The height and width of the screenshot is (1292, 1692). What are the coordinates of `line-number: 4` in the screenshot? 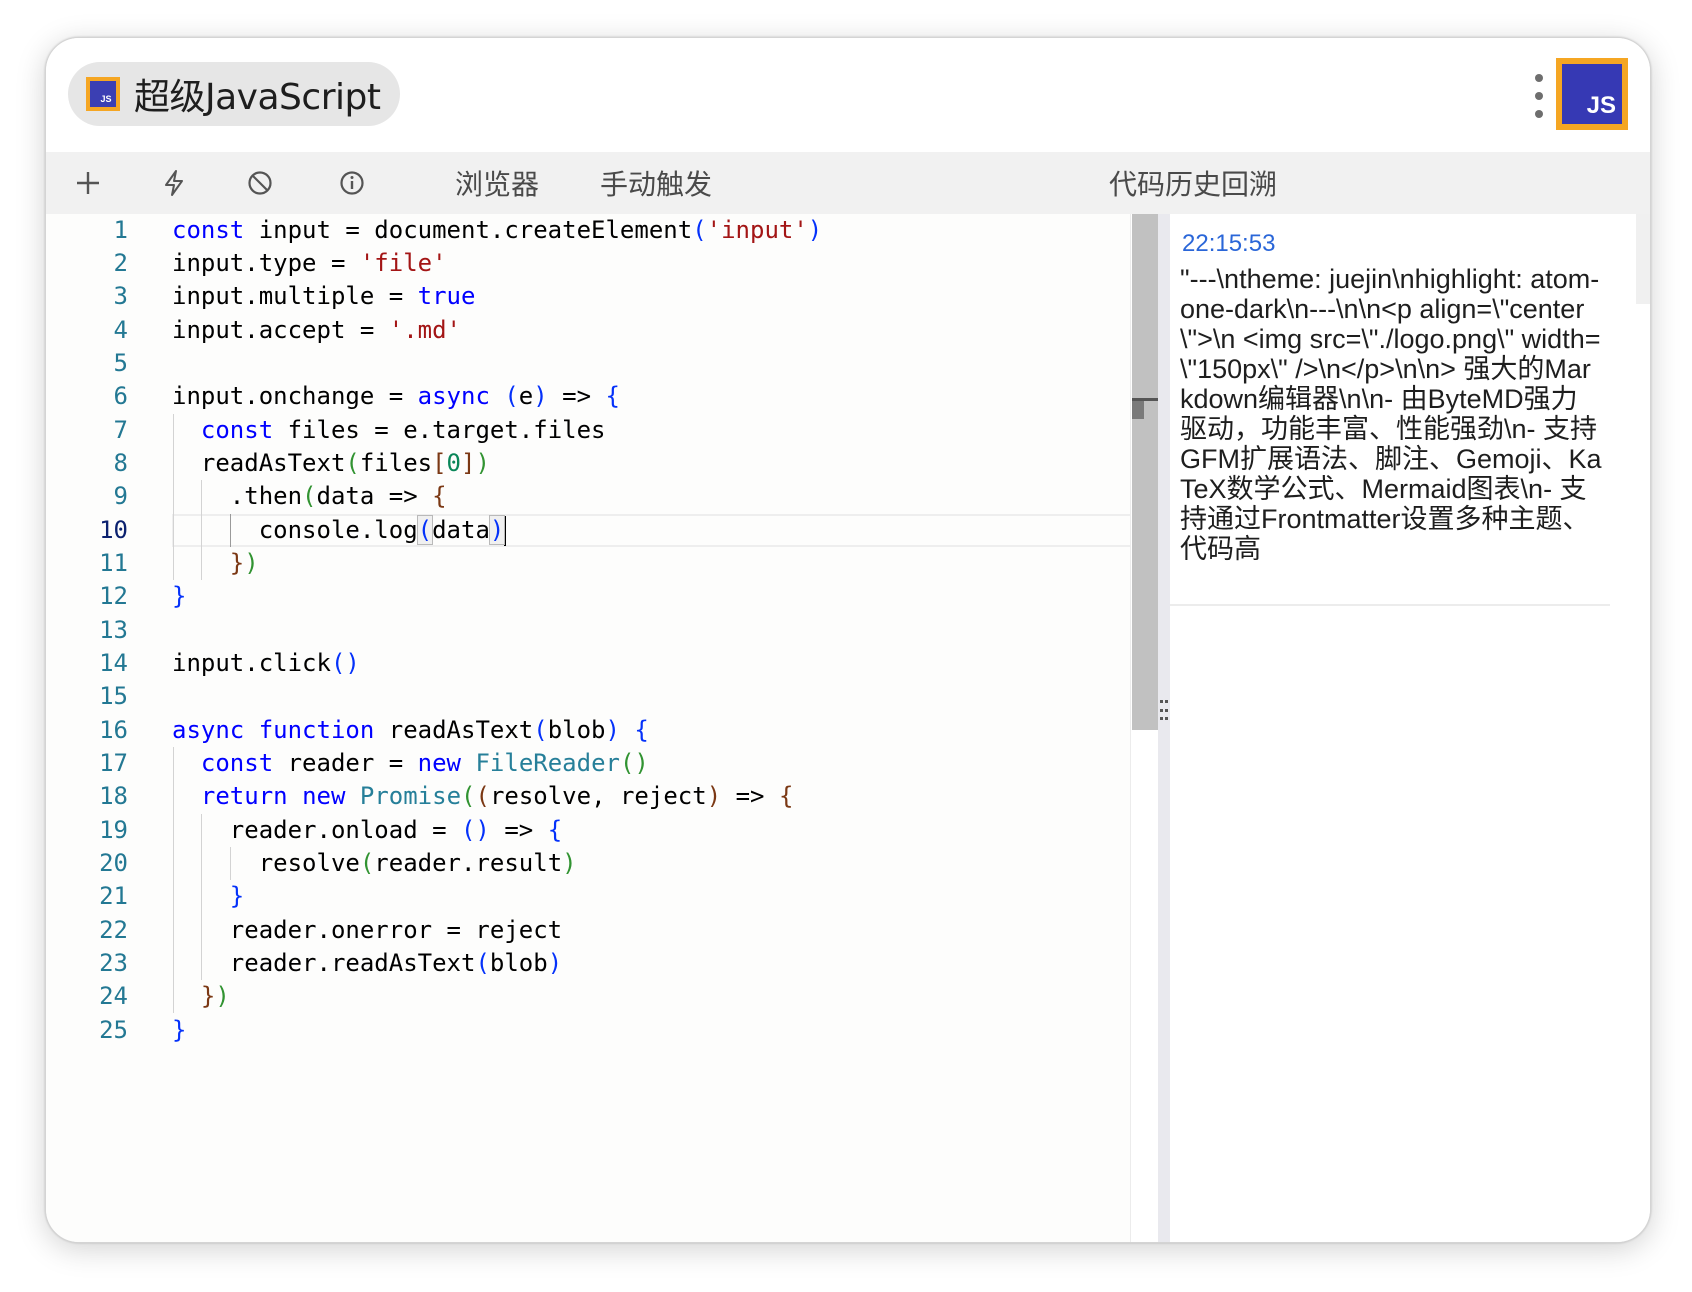 It's located at (120, 330).